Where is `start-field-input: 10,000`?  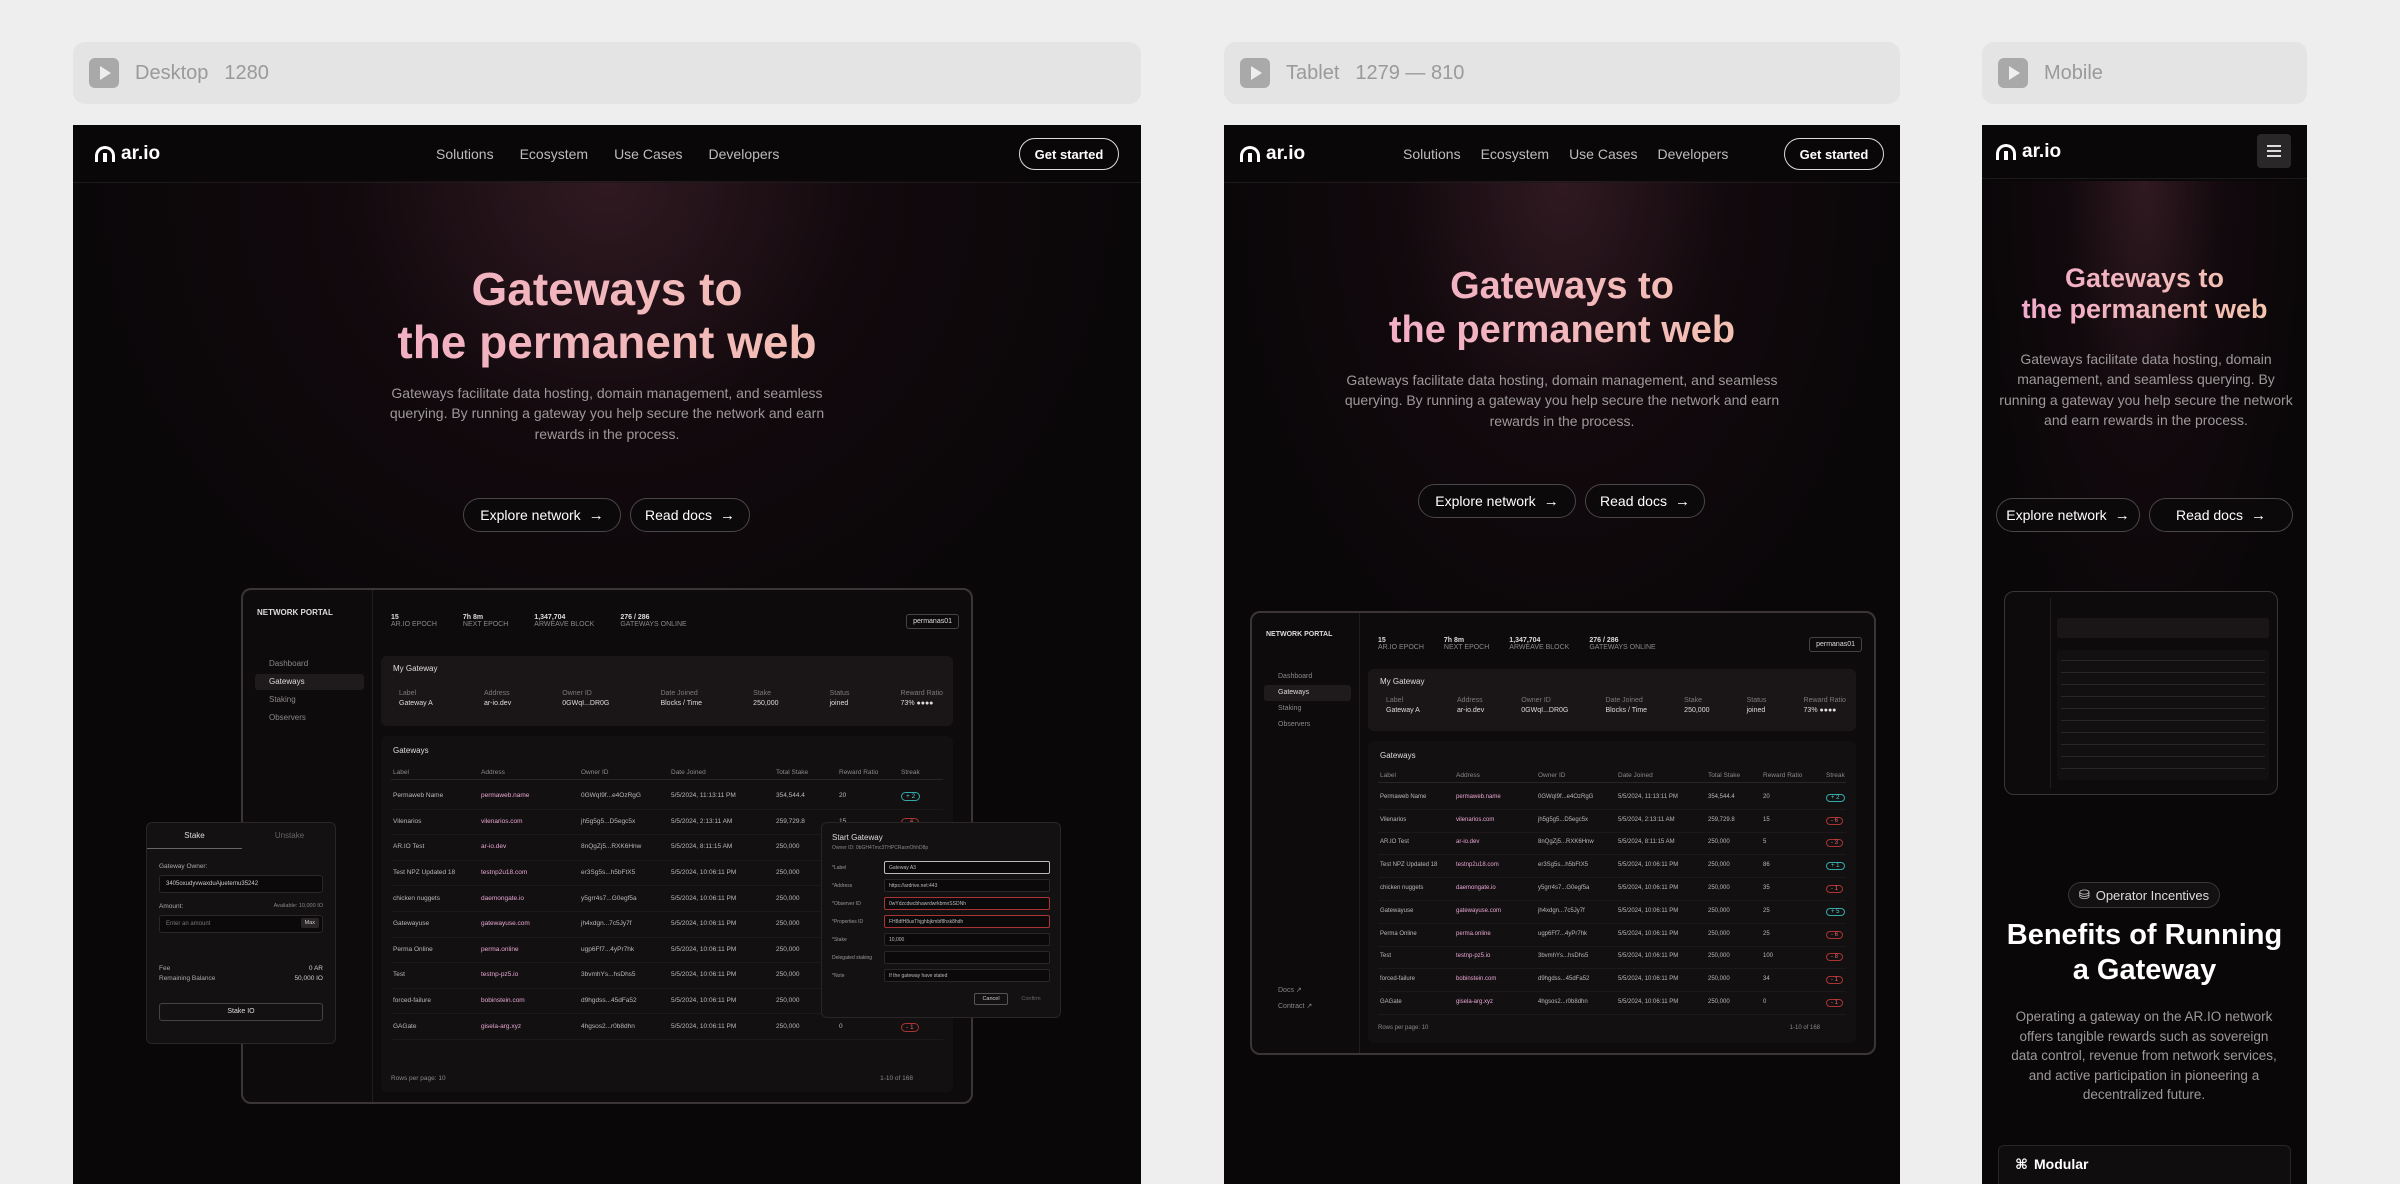 start-field-input: 10,000 is located at coordinates (967, 939).